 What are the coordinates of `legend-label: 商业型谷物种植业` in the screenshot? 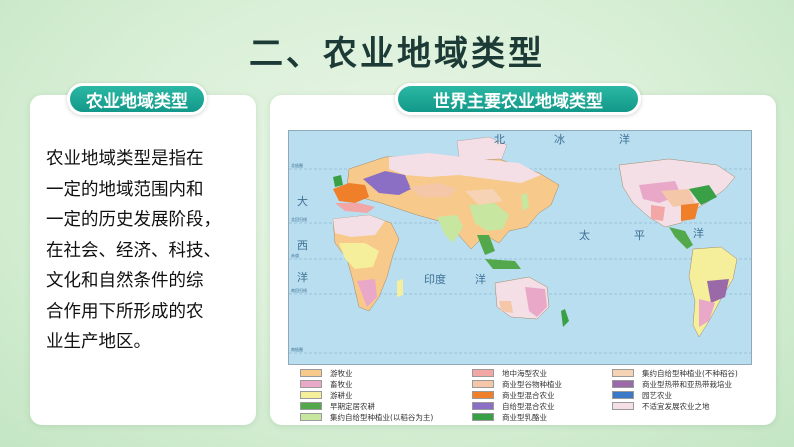 It's located at (532, 384).